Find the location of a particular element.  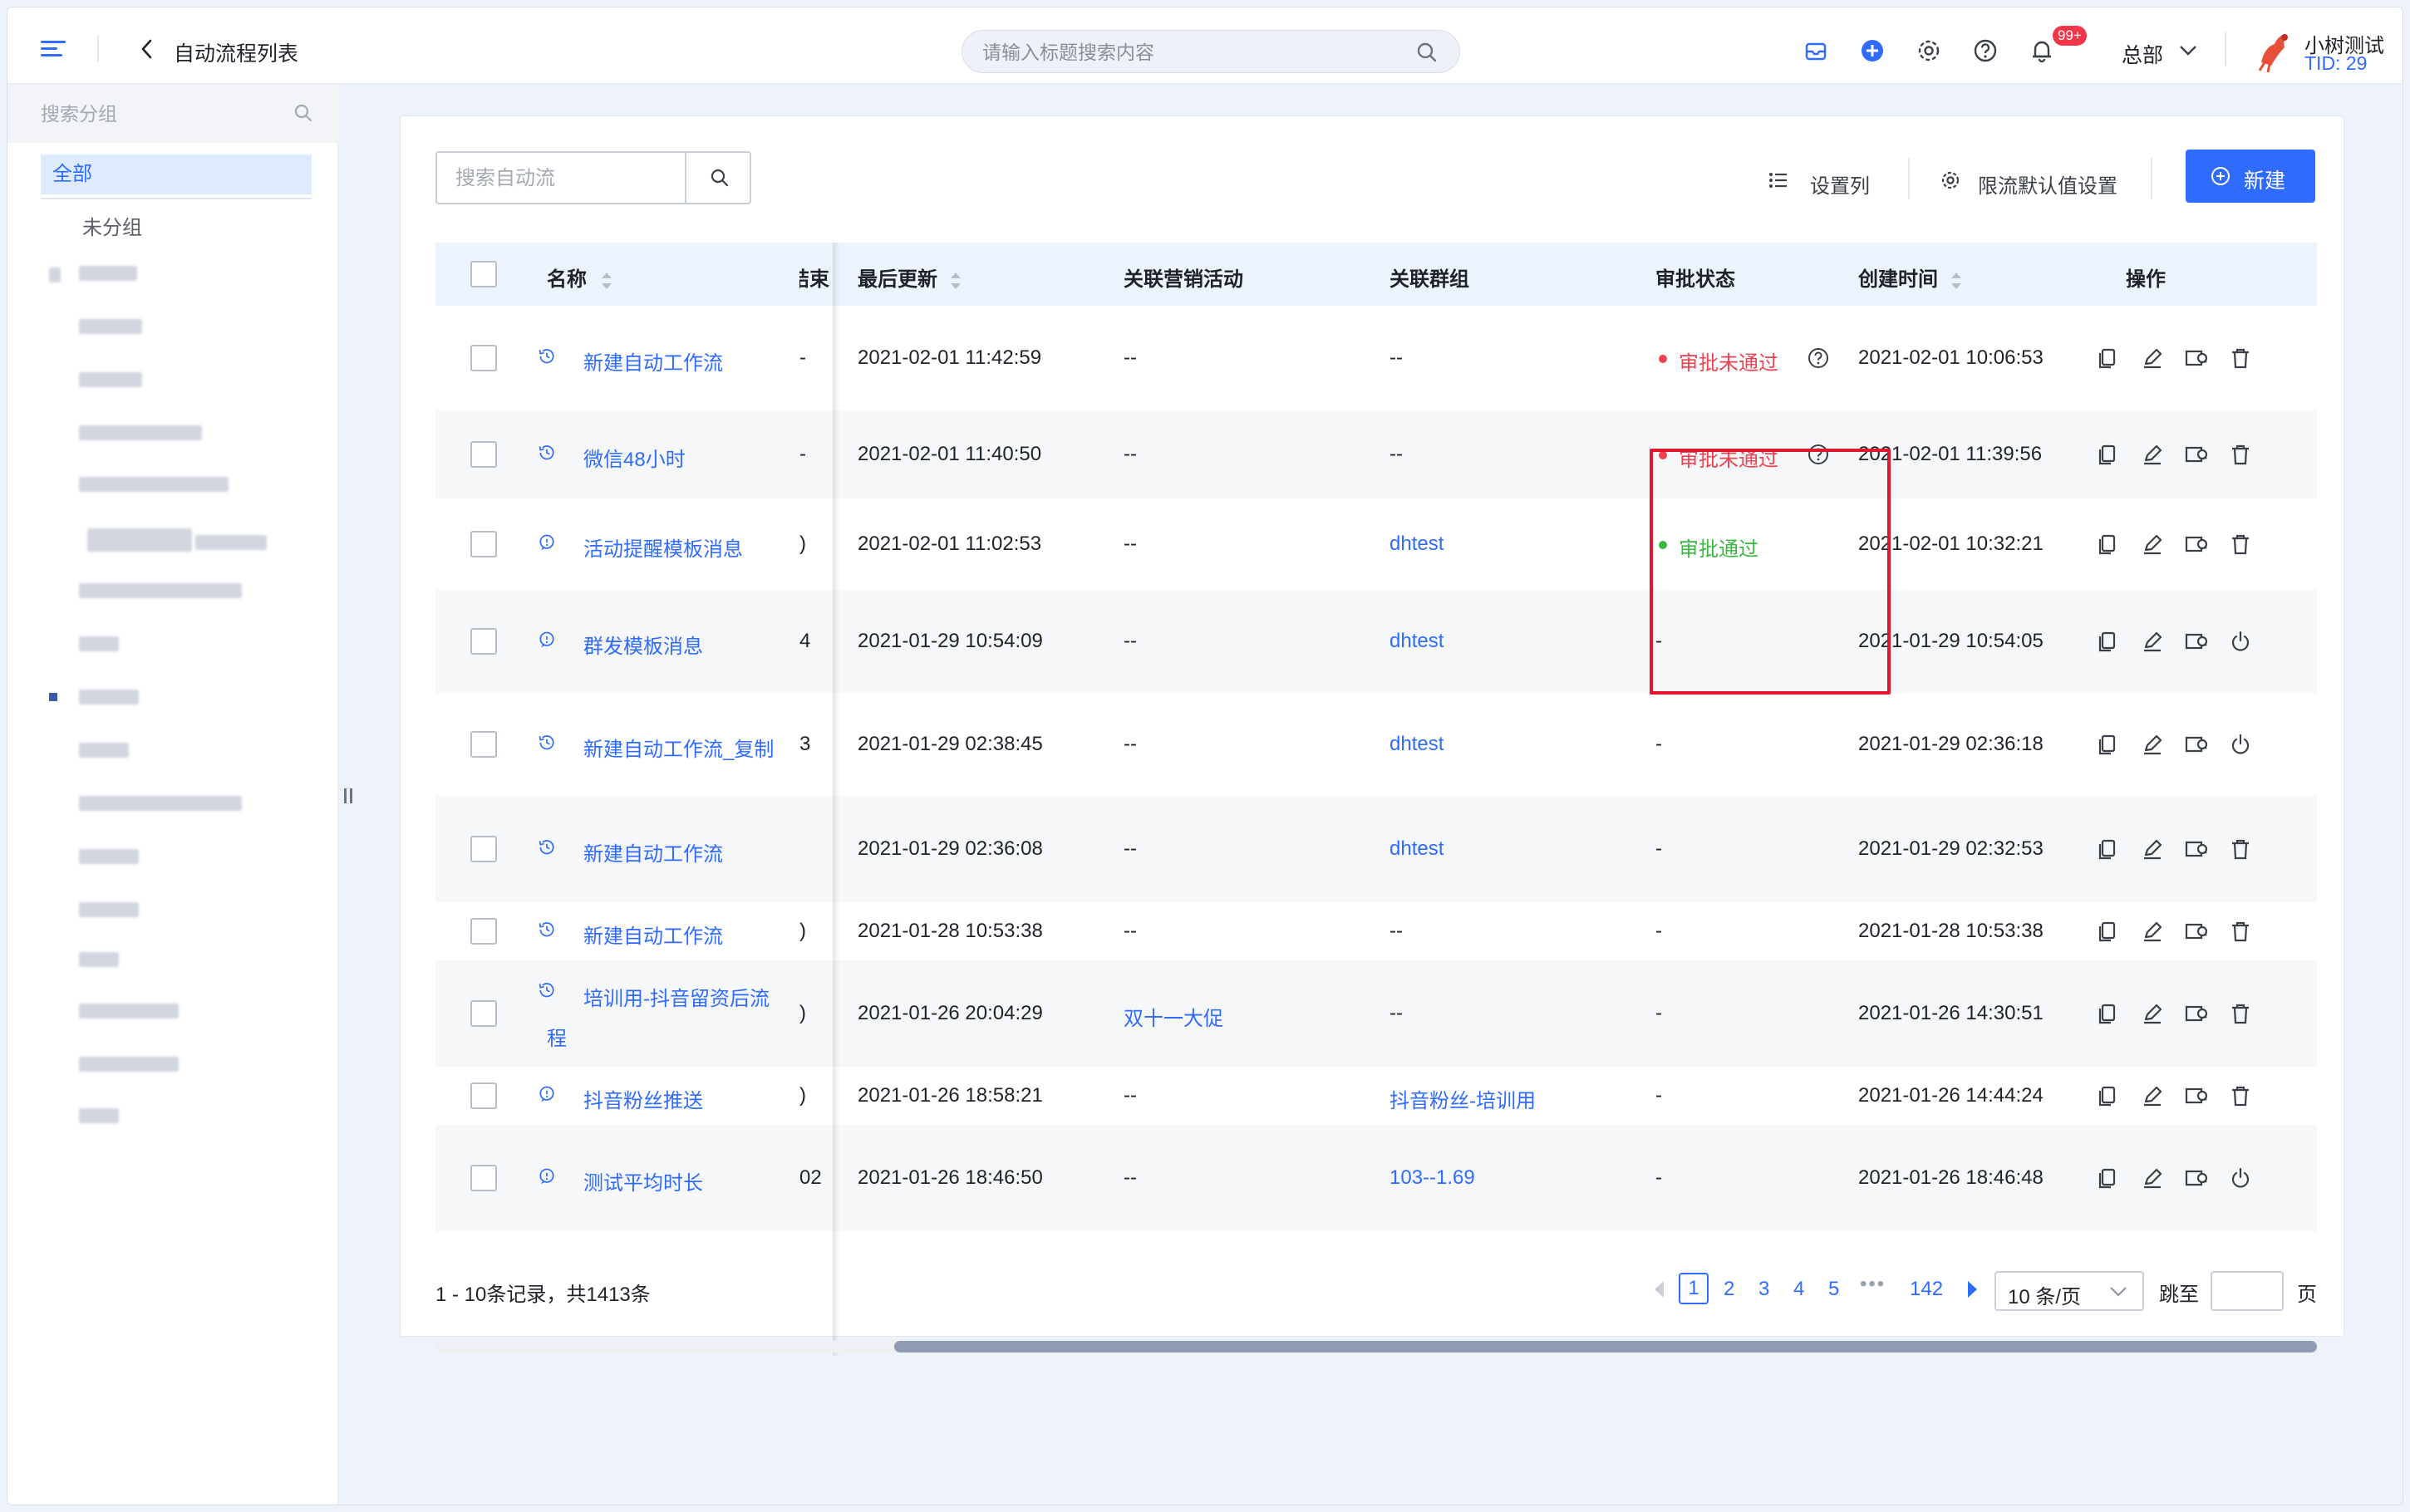

flow-name-link: 测试平均时长 is located at coordinates (643, 1180).